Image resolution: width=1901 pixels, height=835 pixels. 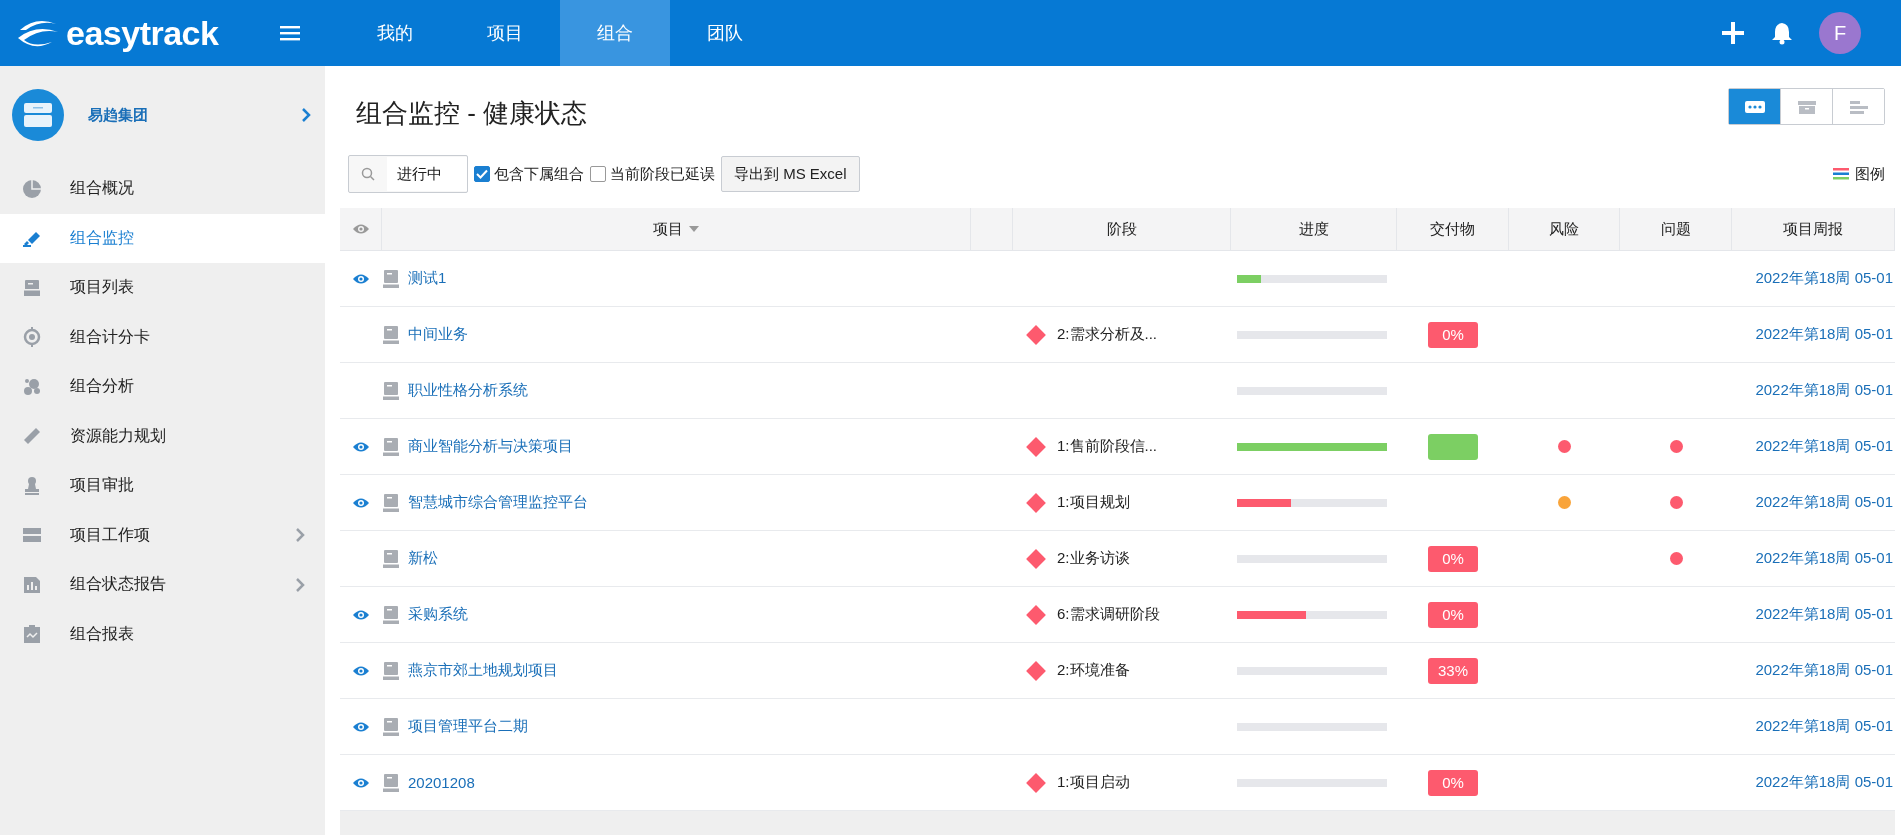 What do you see at coordinates (162, 486) in the screenshot?
I see `sidebar-item: 项目审批` at bounding box center [162, 486].